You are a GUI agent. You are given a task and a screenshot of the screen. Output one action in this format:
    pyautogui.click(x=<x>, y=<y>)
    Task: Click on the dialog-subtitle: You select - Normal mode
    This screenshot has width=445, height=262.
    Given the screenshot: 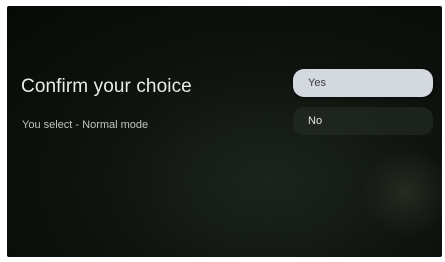 What is the action you would take?
    pyautogui.click(x=85, y=125)
    